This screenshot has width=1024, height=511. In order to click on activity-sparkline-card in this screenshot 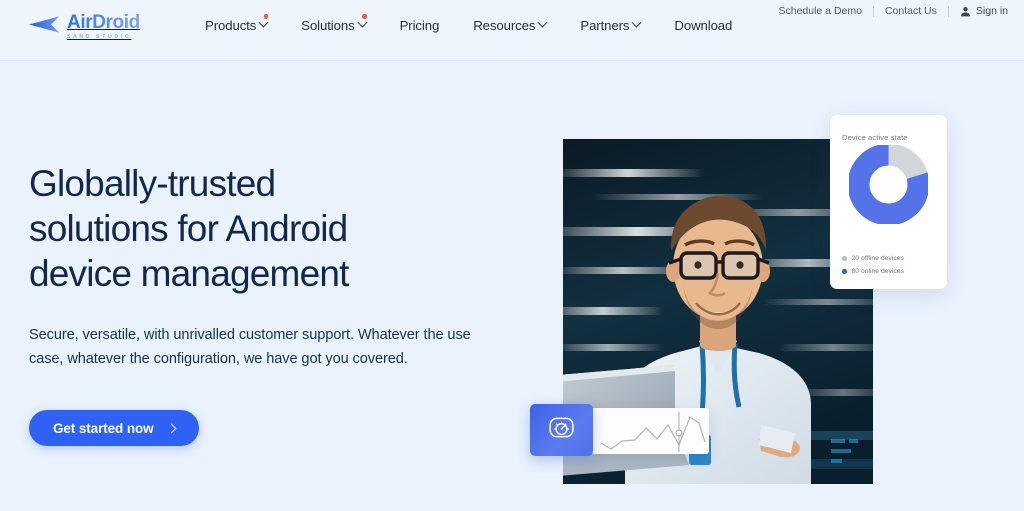, I will do `click(650, 431)`.